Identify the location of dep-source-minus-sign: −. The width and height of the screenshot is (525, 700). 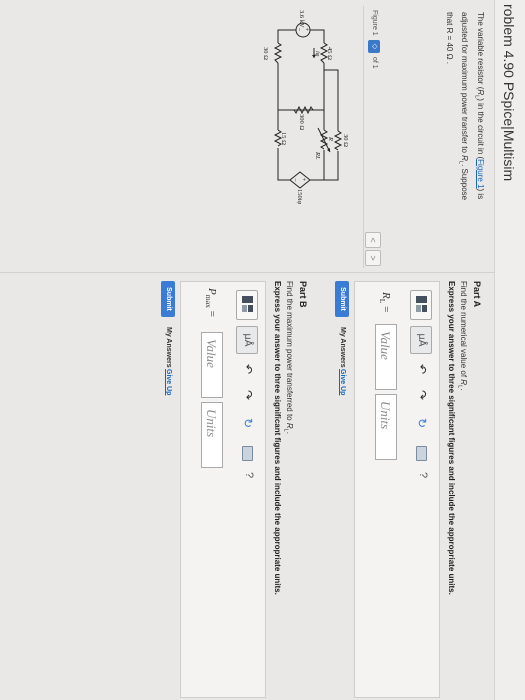
(294, 180).